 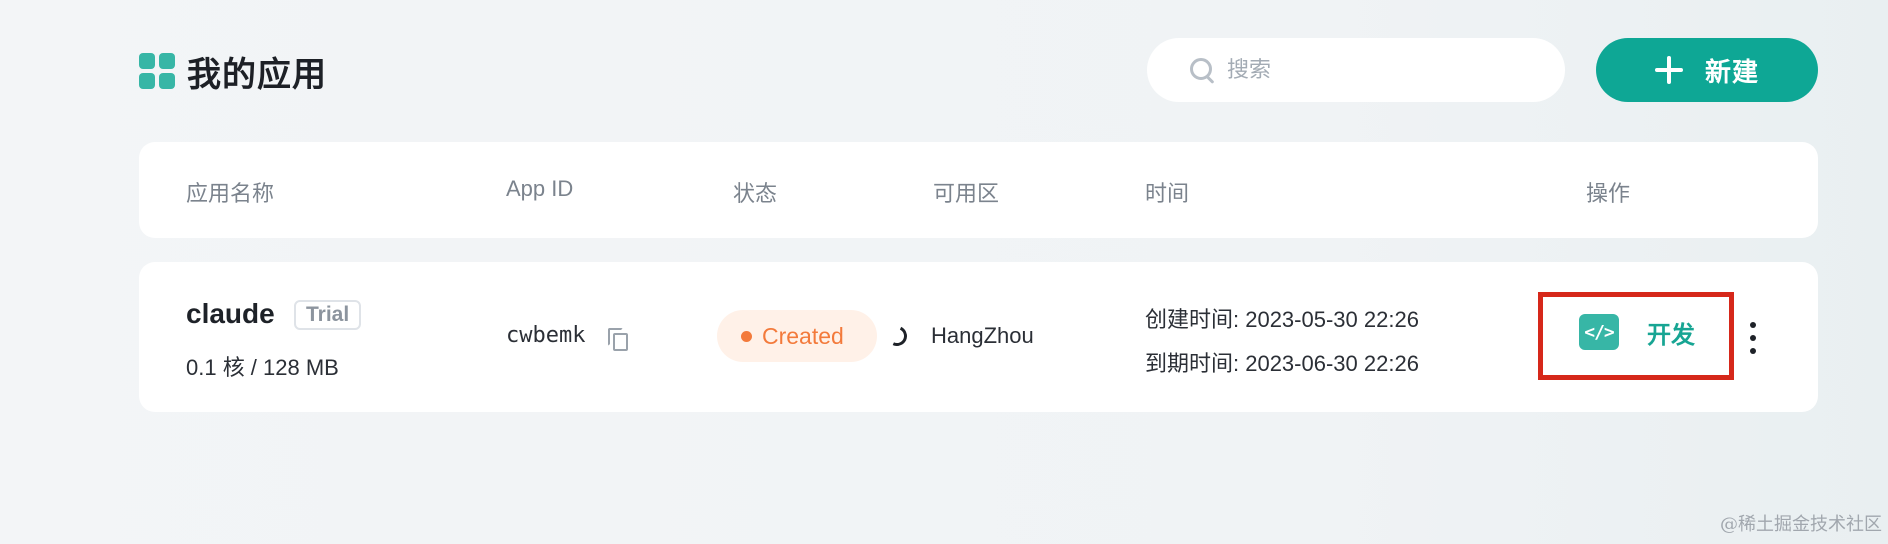 What do you see at coordinates (746, 336) in the screenshot?
I see `status-dot` at bounding box center [746, 336].